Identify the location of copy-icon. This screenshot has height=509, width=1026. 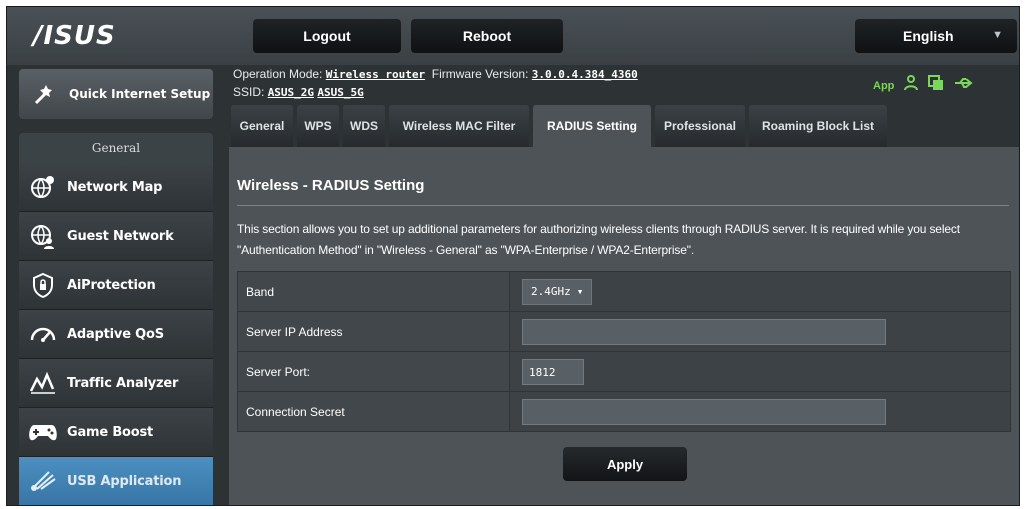
(936, 85).